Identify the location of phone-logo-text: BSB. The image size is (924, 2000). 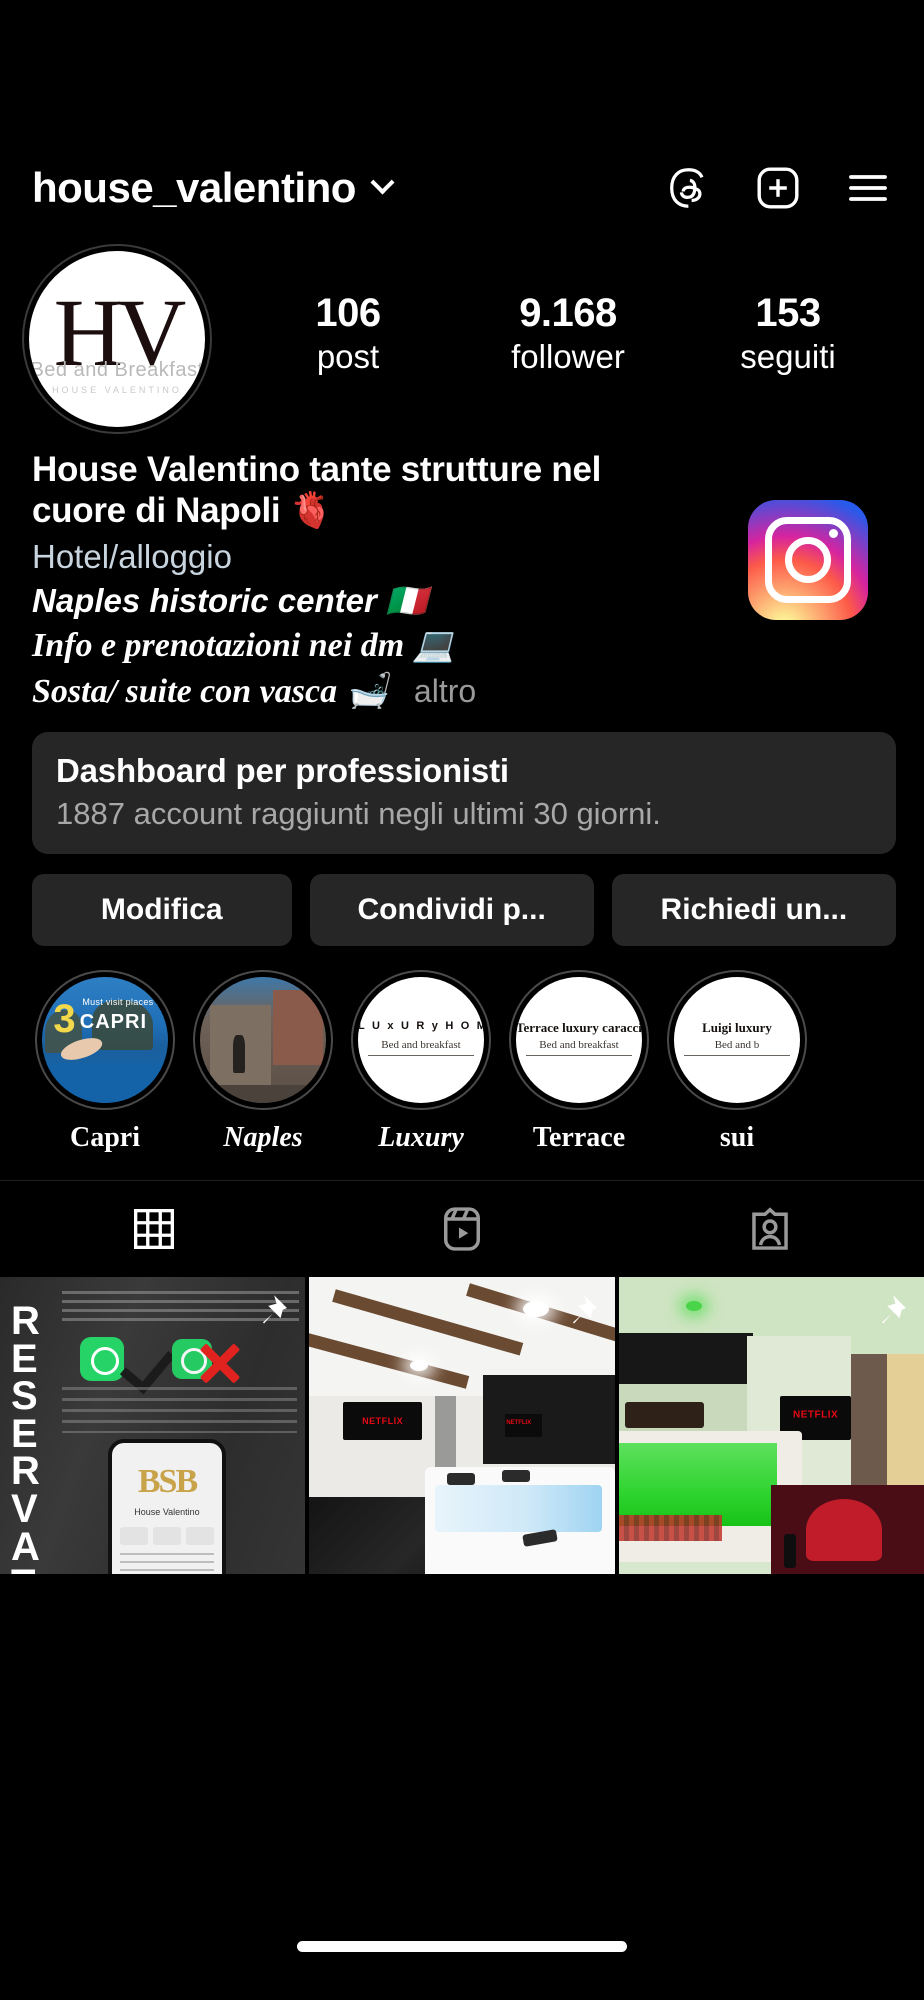
(167, 1481).